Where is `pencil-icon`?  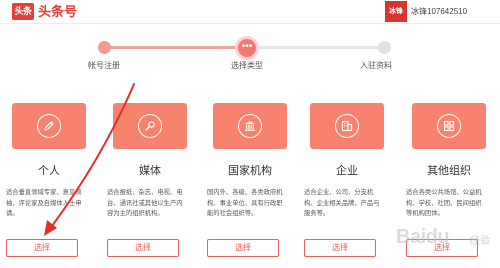
pencil-icon is located at coordinates (49, 126).